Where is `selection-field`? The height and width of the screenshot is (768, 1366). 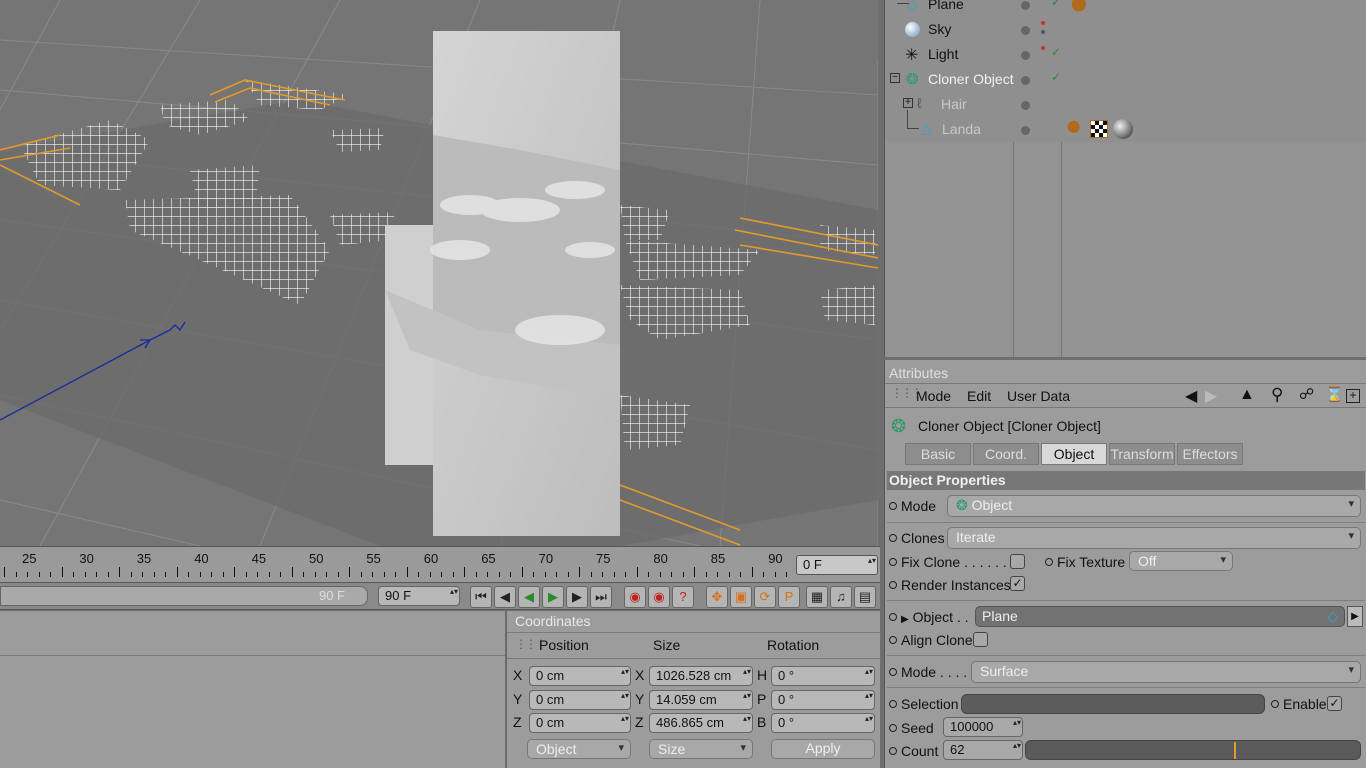
selection-field is located at coordinates (1113, 704).